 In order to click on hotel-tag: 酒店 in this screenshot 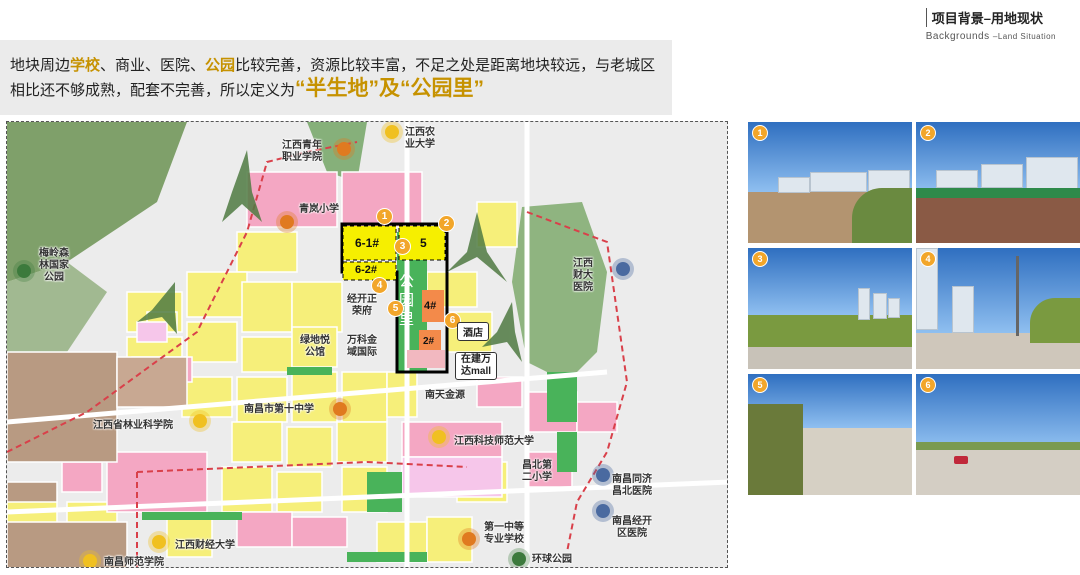, I will do `click(473, 331)`.